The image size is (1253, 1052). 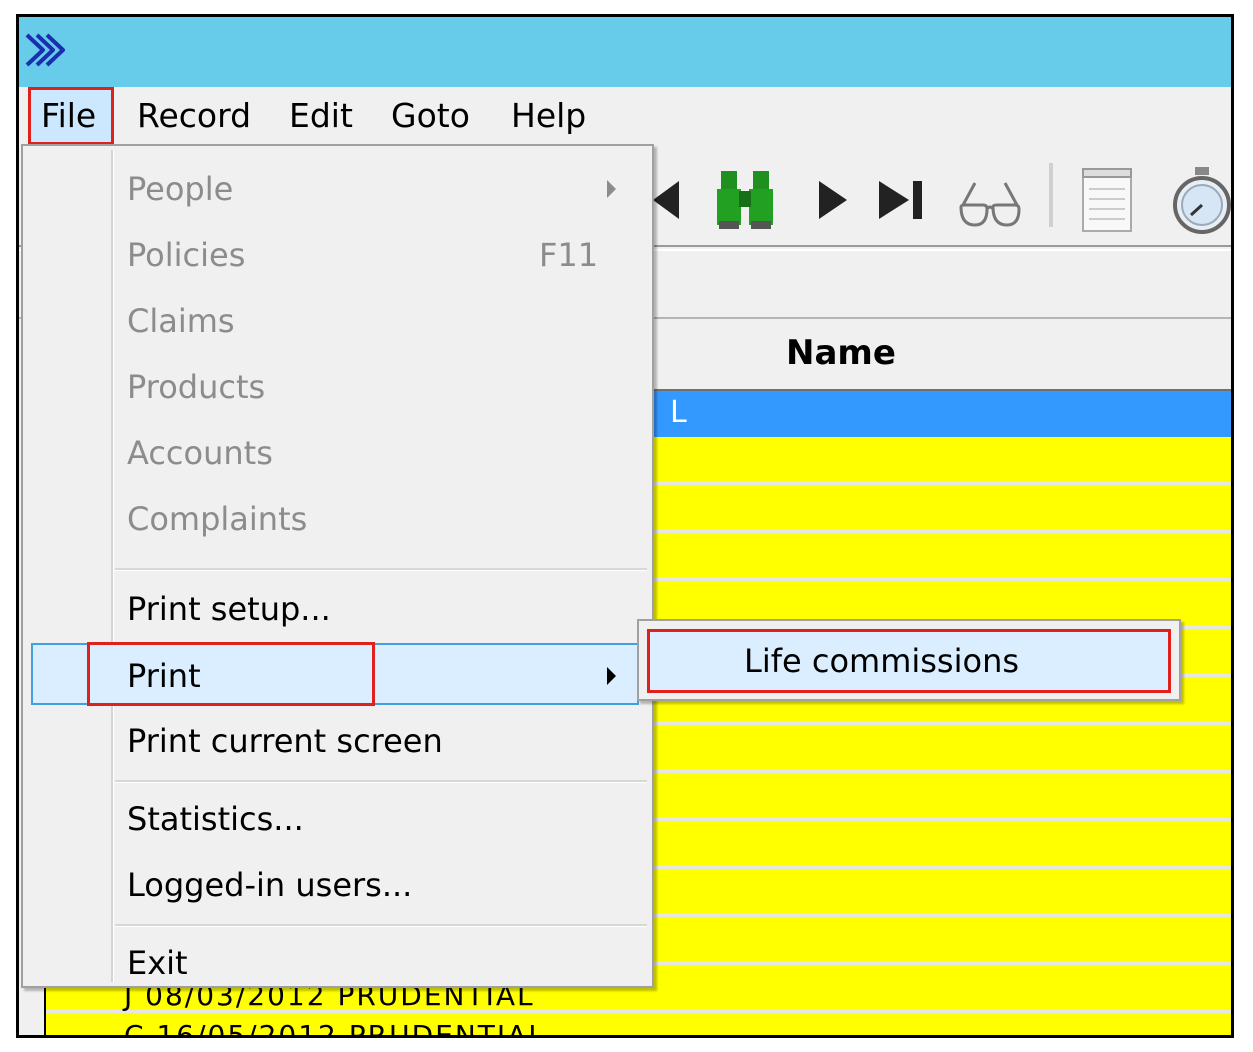 What do you see at coordinates (625, 116) in the screenshot?
I see `menu-bar: File Record Edit Goto Help` at bounding box center [625, 116].